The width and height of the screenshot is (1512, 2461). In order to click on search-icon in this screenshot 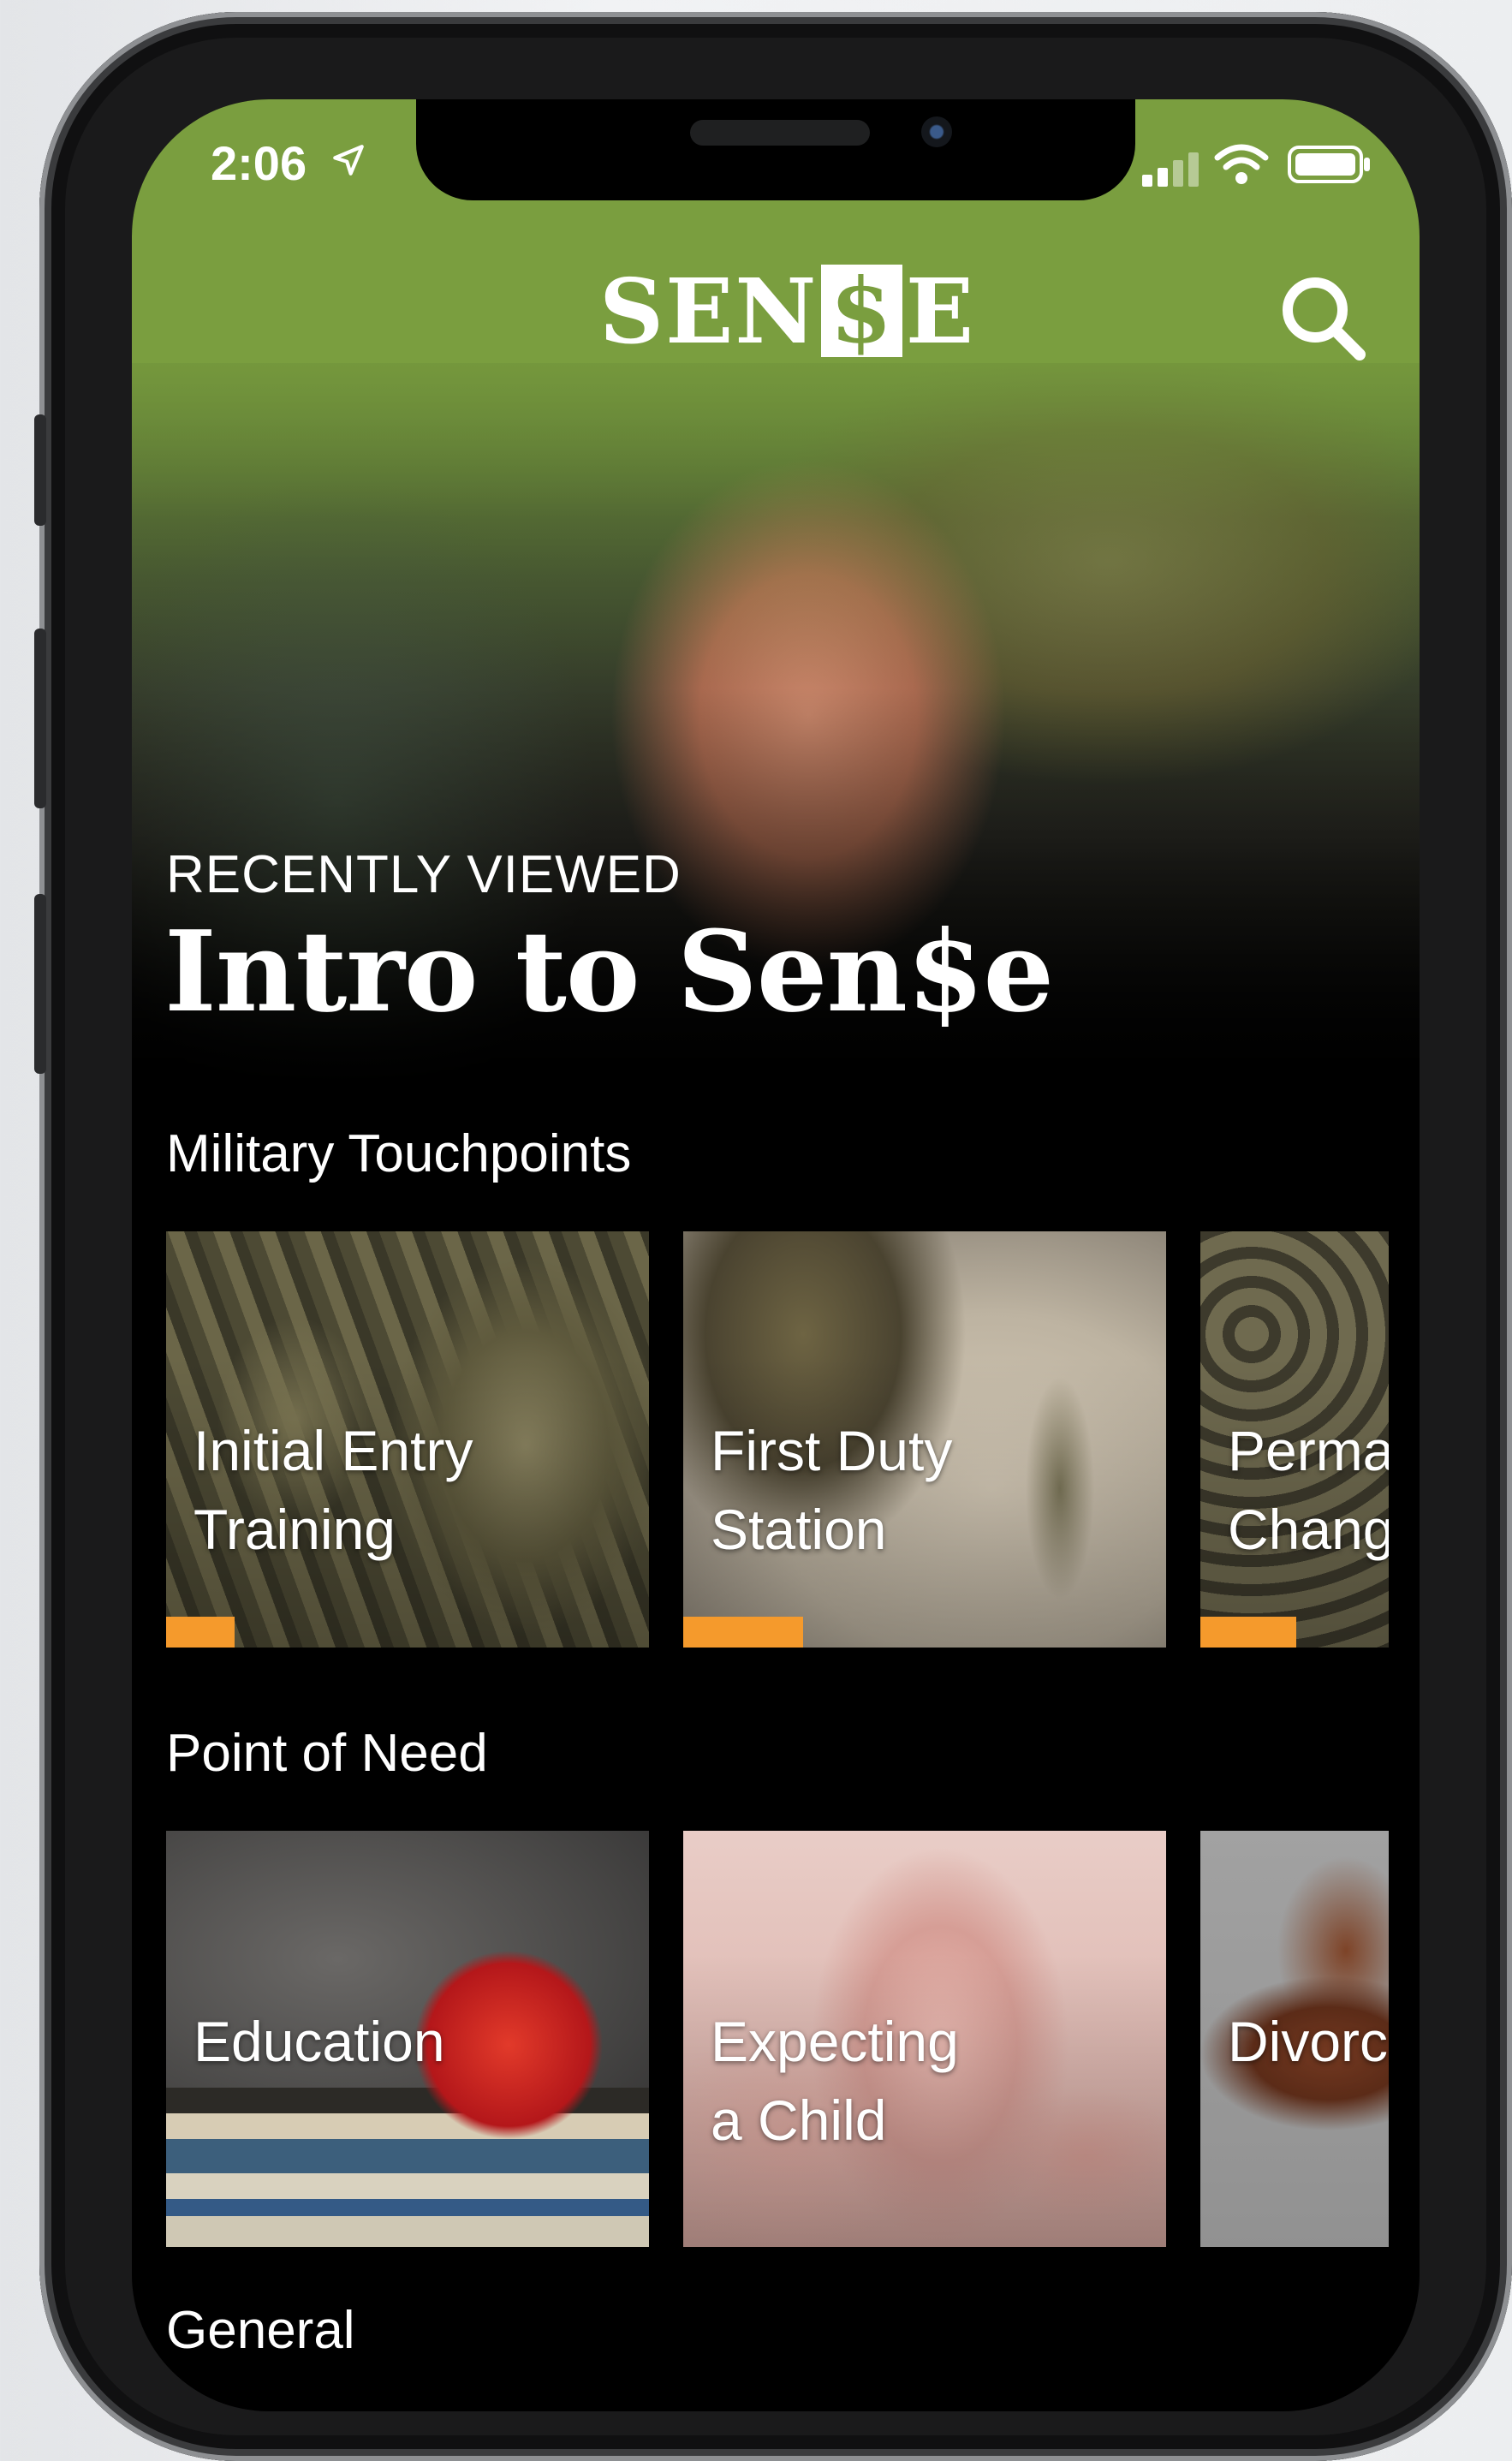, I will do `click(1324, 319)`.